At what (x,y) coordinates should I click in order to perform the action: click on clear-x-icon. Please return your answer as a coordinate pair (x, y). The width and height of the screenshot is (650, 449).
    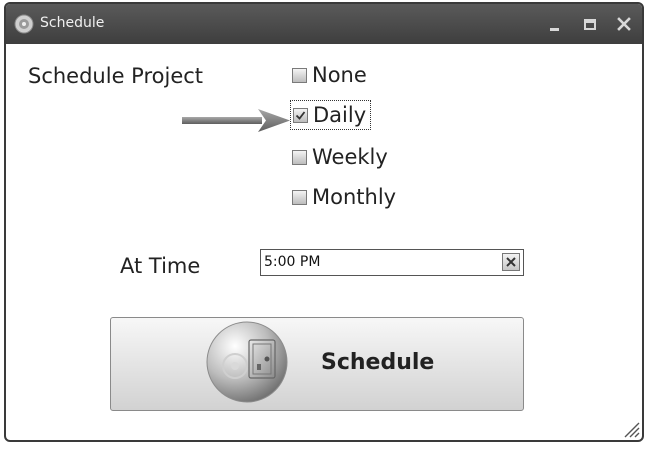
    Looking at the image, I should click on (511, 262).